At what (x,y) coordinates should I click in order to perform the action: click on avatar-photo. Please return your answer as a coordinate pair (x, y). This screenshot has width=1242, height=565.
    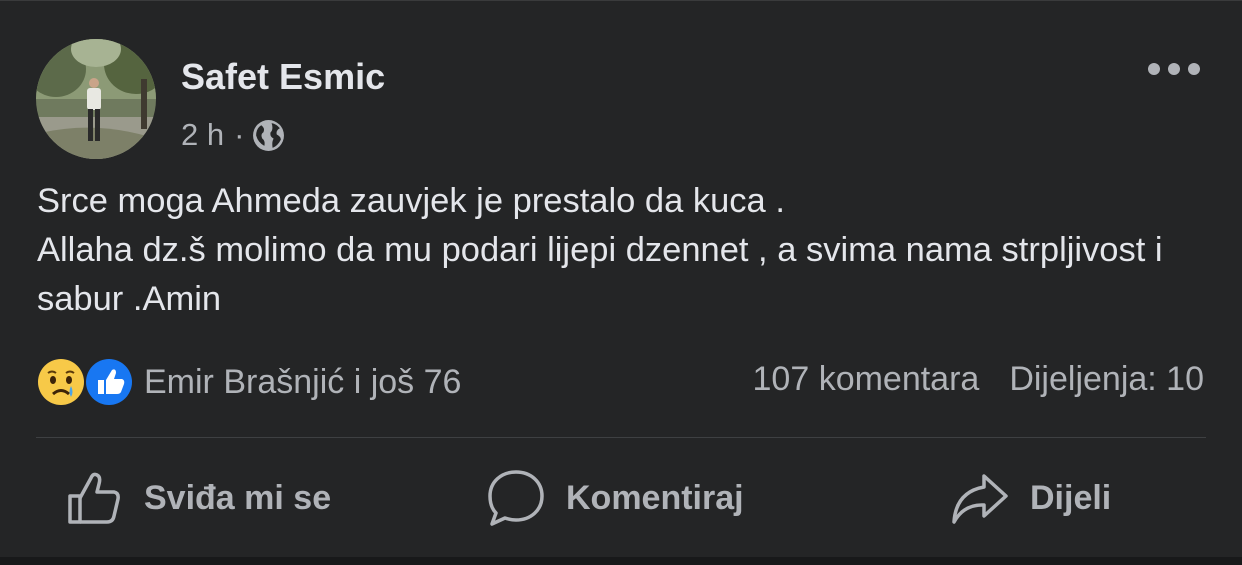
    Looking at the image, I should click on (96, 99).